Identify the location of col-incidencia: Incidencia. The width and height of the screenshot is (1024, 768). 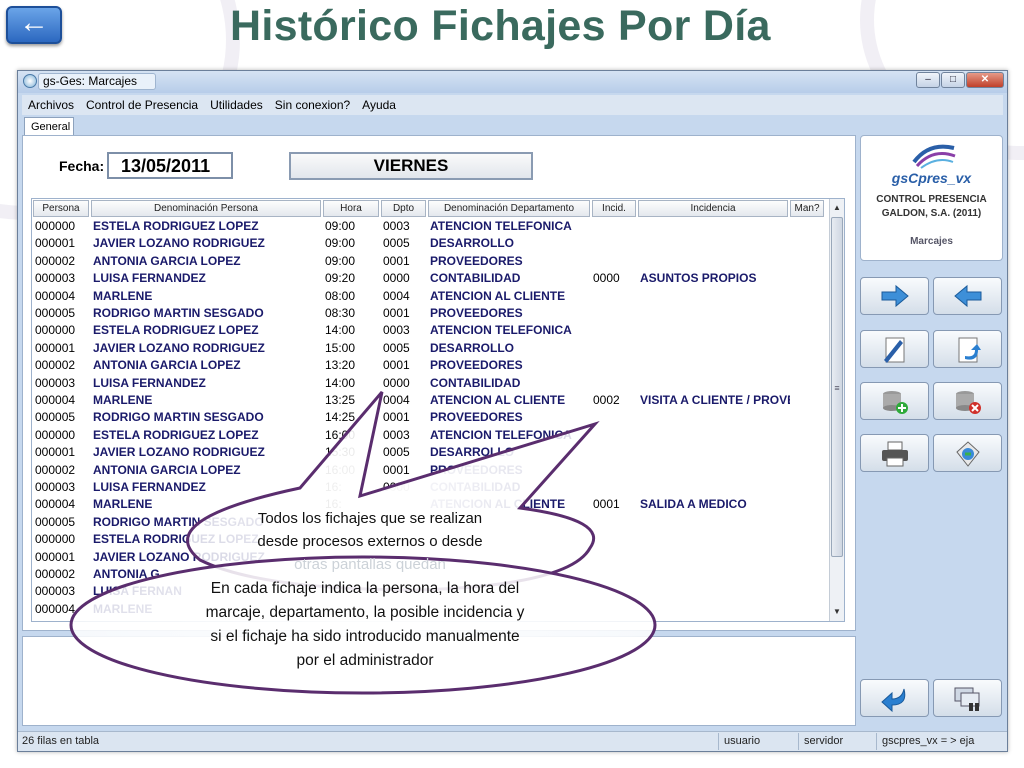
(713, 208).